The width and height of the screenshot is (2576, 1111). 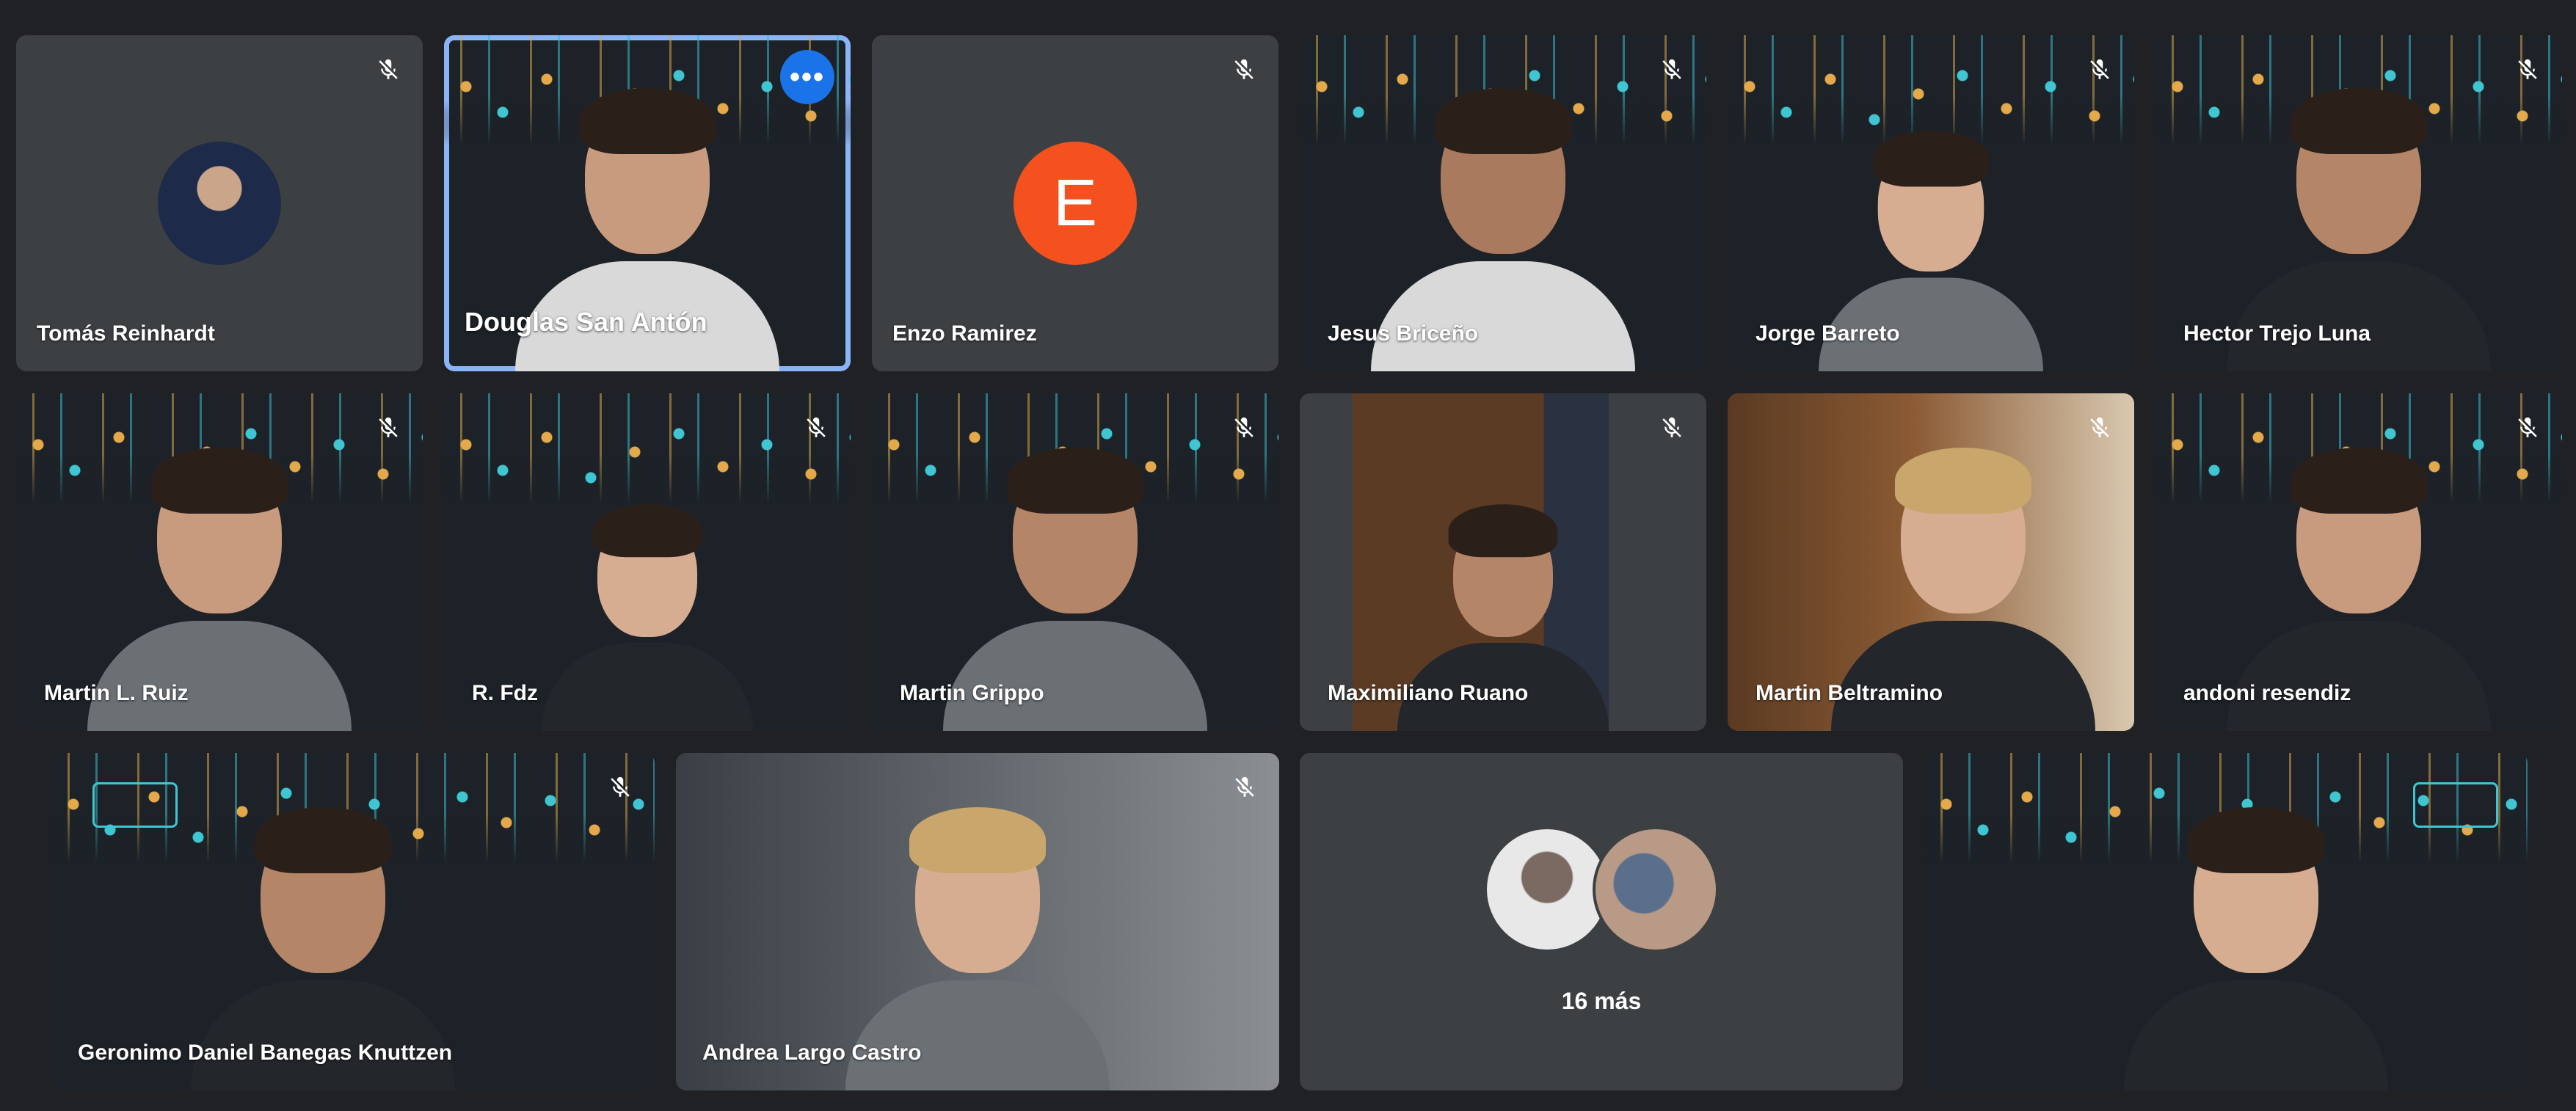 What do you see at coordinates (1503, 203) in the screenshot?
I see `participant-tile-jesus-briceno: Jesus Briceño` at bounding box center [1503, 203].